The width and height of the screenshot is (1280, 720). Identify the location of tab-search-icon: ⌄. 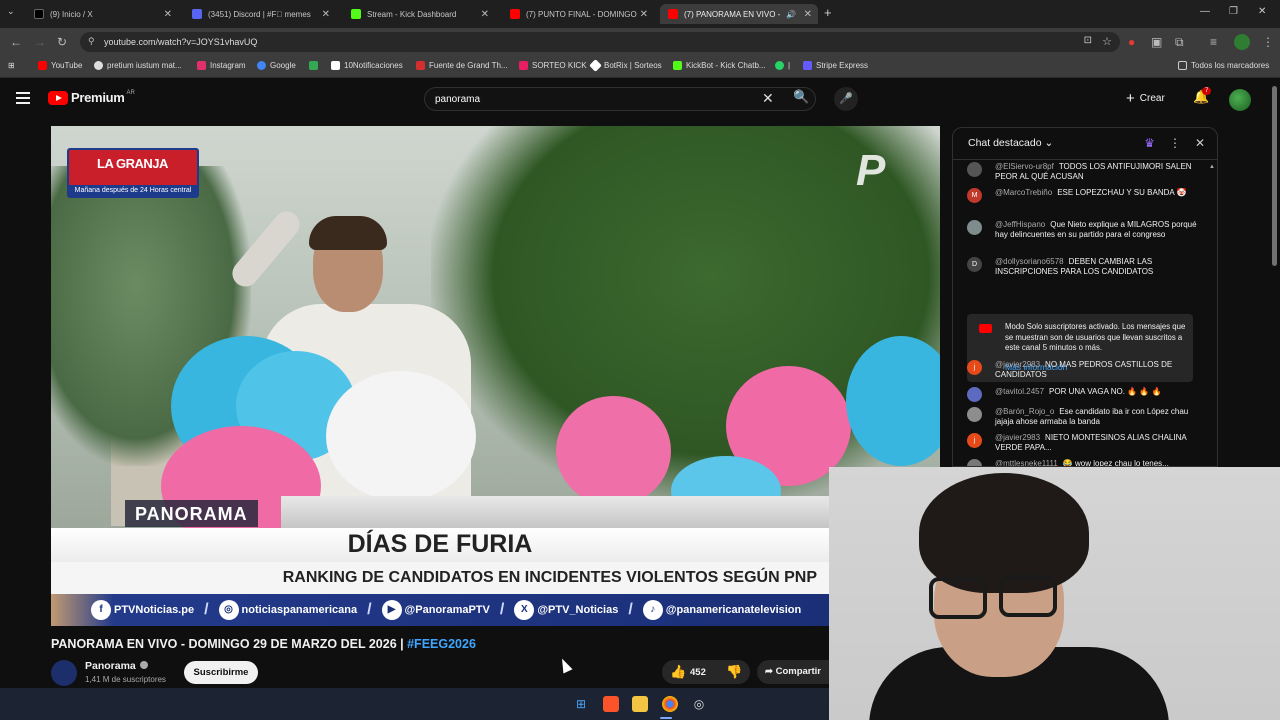
(11, 11).